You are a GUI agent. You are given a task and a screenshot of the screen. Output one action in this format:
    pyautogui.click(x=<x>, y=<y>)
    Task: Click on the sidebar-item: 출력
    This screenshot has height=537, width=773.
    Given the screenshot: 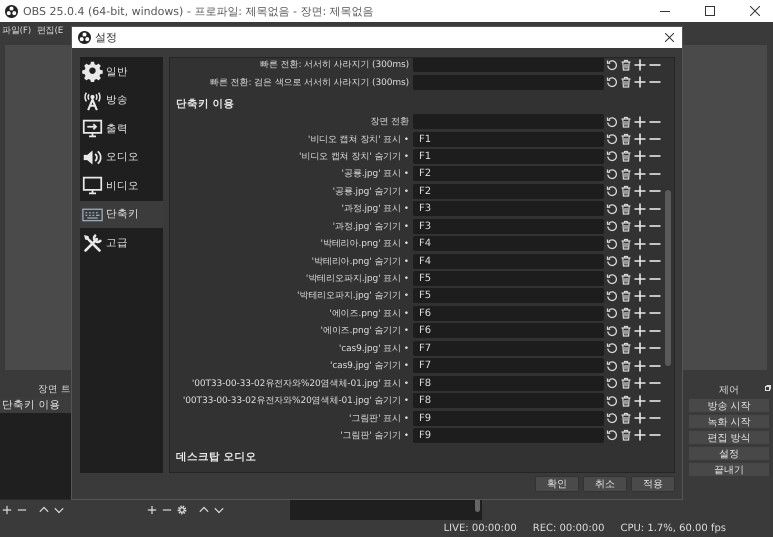 What is the action you would take?
    pyautogui.click(x=121, y=128)
    